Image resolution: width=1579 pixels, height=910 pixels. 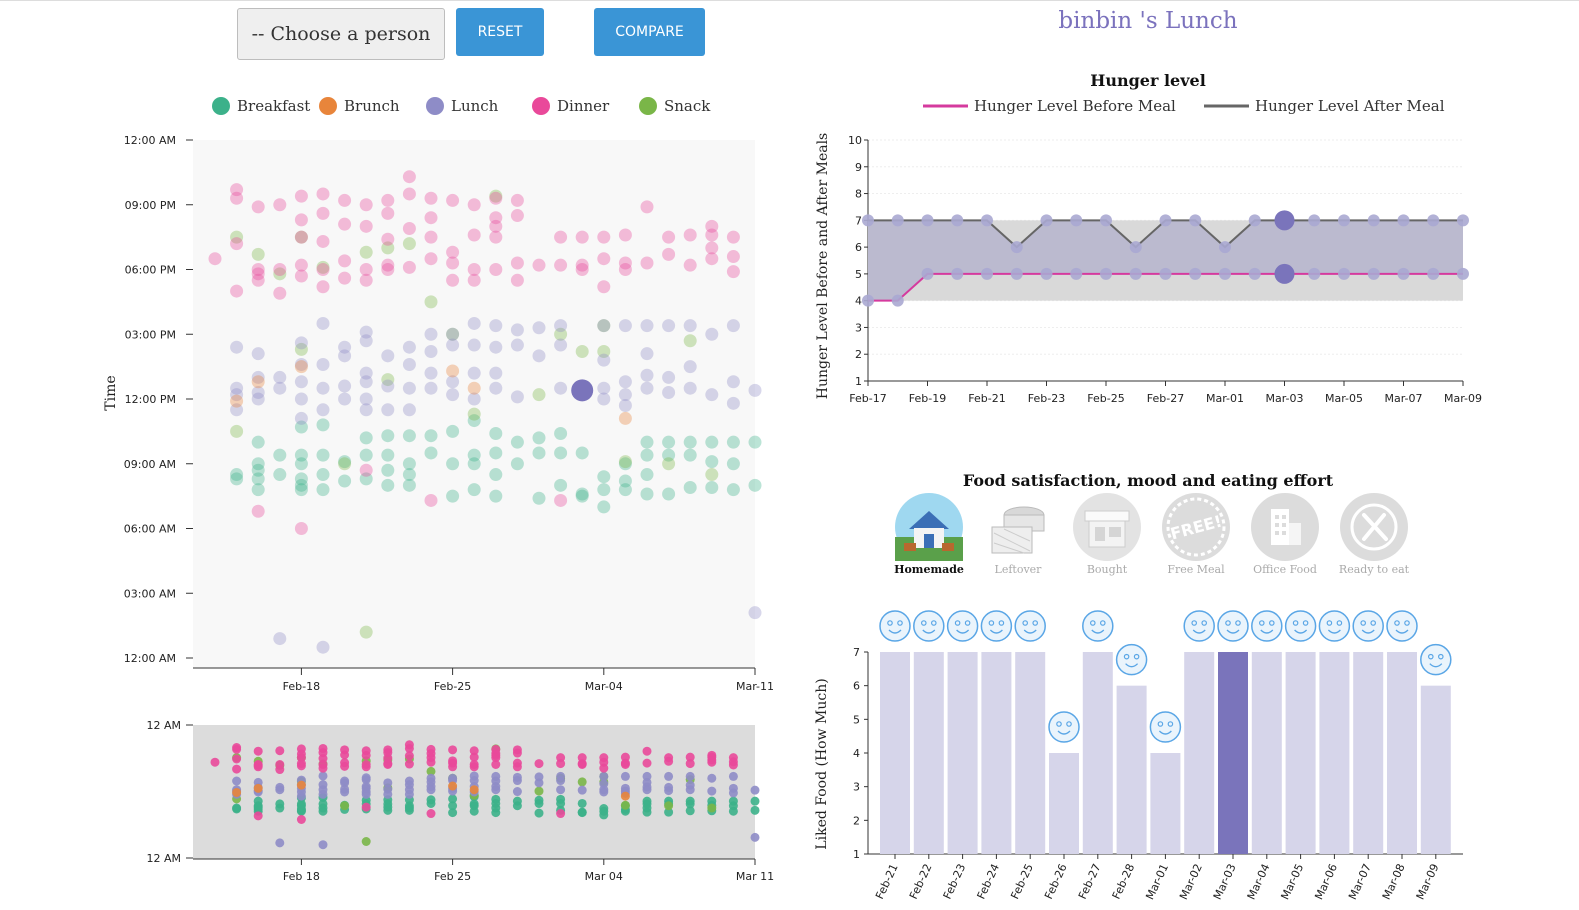 I want to click on legend-lunch-swatch, so click(x=435, y=106).